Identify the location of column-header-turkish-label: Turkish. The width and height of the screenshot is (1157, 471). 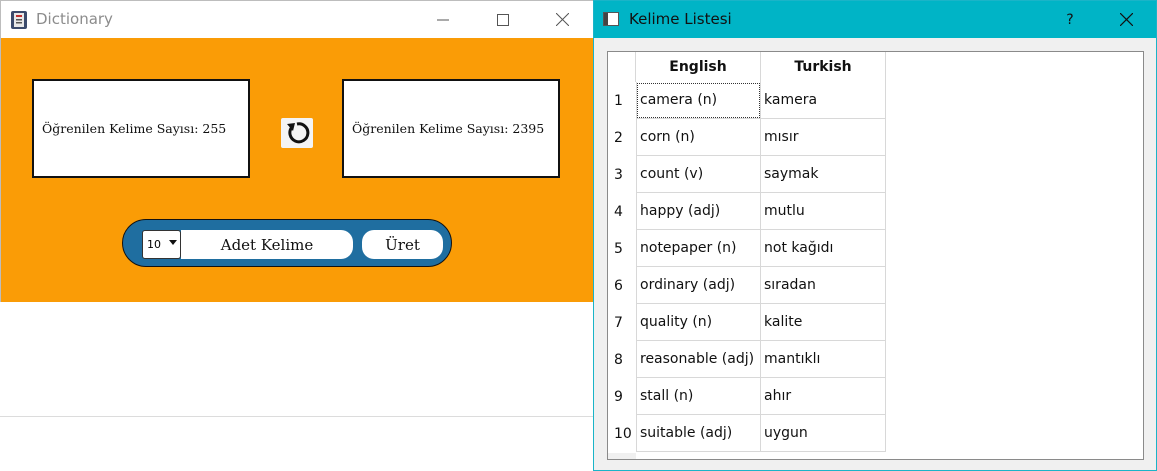
(823, 67).